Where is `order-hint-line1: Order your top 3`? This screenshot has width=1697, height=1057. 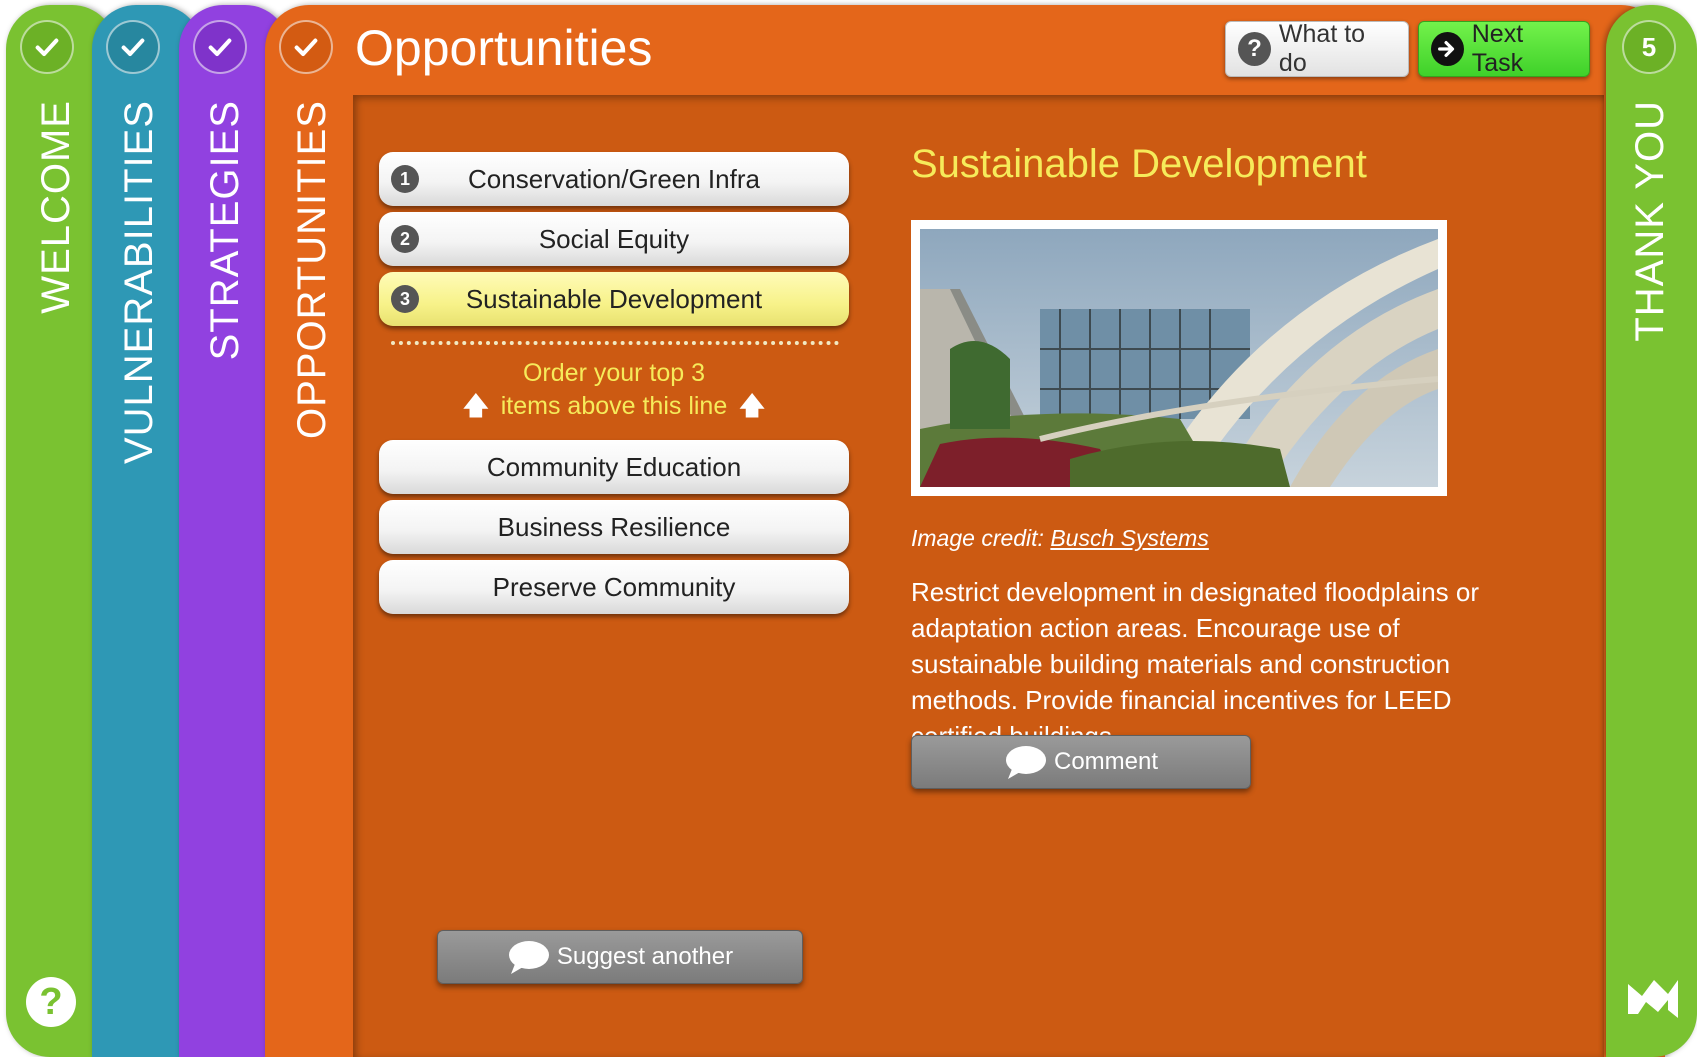 order-hint-line1: Order your top 3 is located at coordinates (614, 373).